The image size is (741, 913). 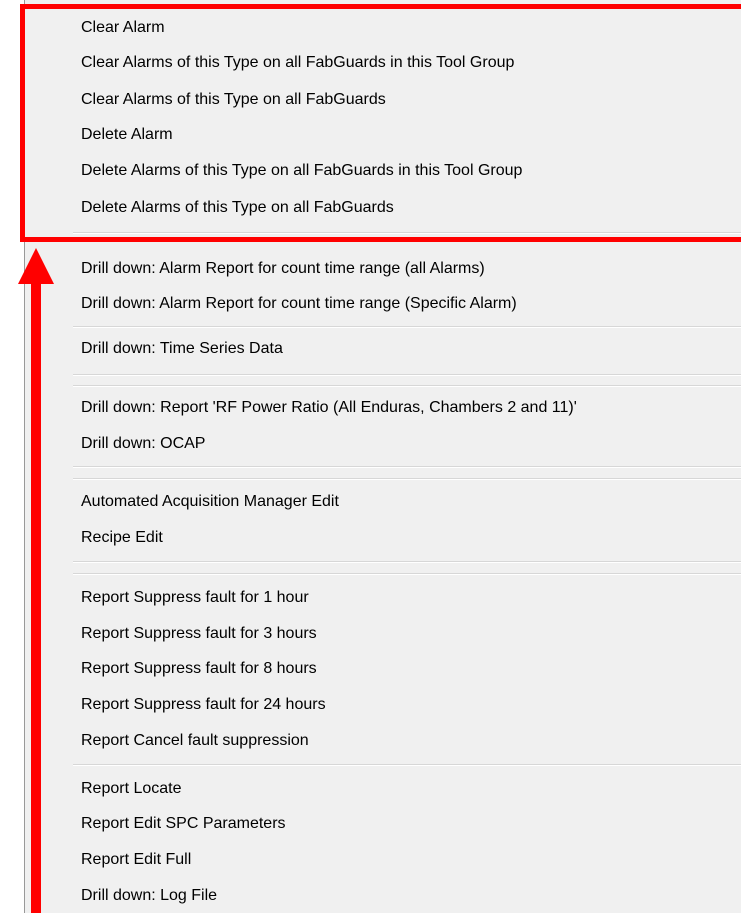 What do you see at coordinates (123, 28) in the screenshot?
I see `menu-item-clear-alarm: Clear Alarm` at bounding box center [123, 28].